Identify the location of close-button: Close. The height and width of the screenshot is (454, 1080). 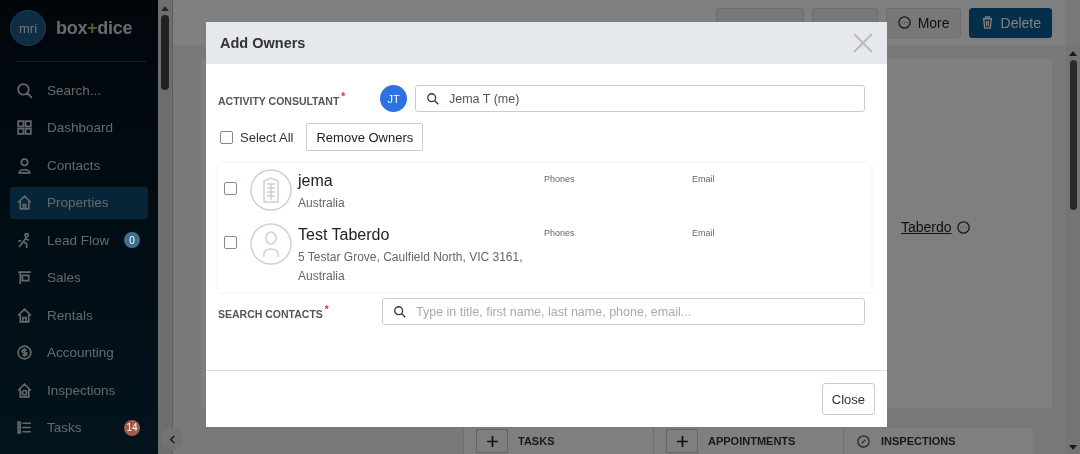
(848, 399).